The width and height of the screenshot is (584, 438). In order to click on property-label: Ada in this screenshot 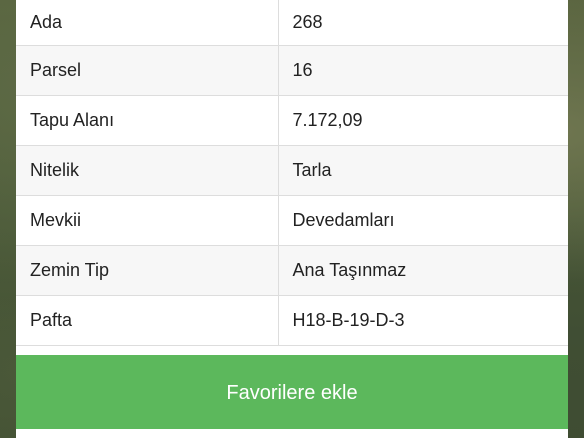, I will do `click(147, 23)`.